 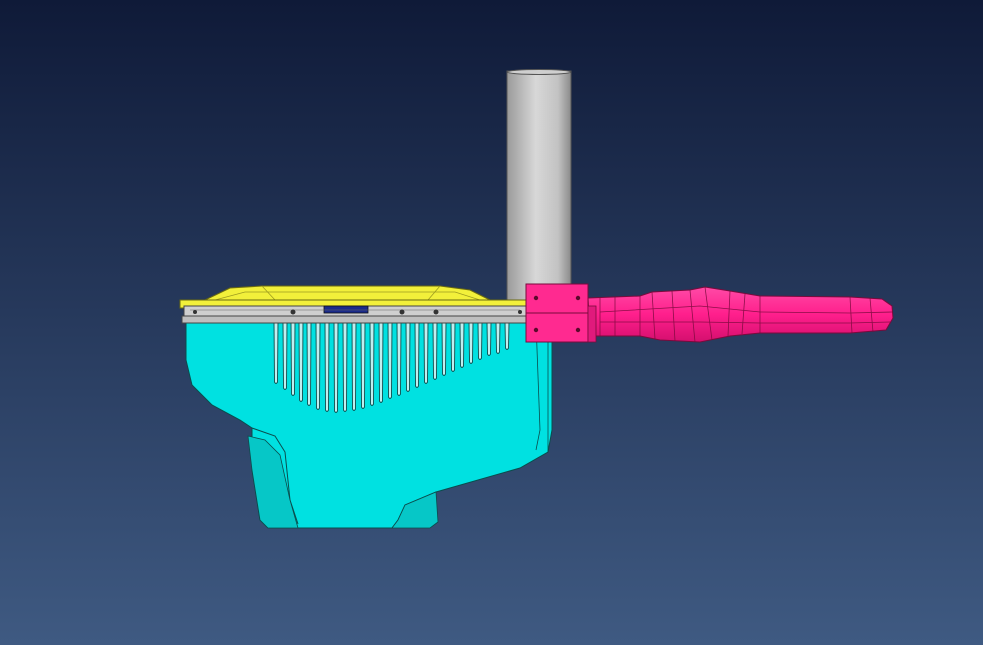 What do you see at coordinates (347, 293) in the screenshot?
I see `lamp-lid` at bounding box center [347, 293].